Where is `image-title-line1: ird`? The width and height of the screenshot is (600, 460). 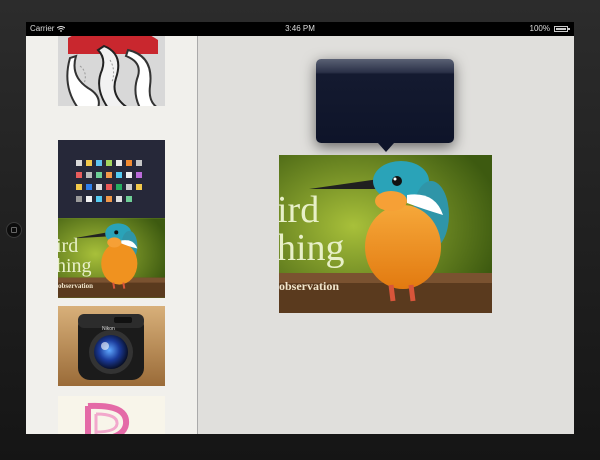 image-title-line1: ird is located at coordinates (299, 210).